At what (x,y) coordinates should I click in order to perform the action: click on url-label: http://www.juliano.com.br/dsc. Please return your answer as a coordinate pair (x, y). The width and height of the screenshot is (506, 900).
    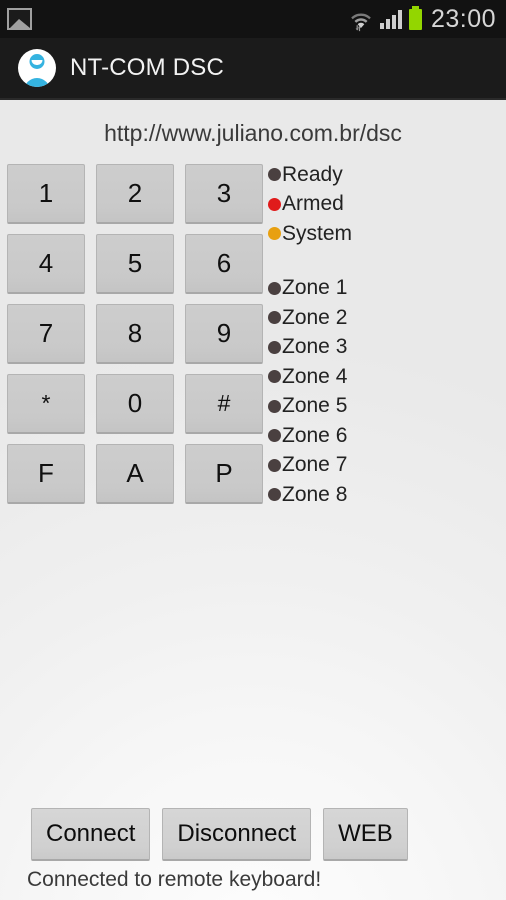
    Looking at the image, I should click on (253, 133).